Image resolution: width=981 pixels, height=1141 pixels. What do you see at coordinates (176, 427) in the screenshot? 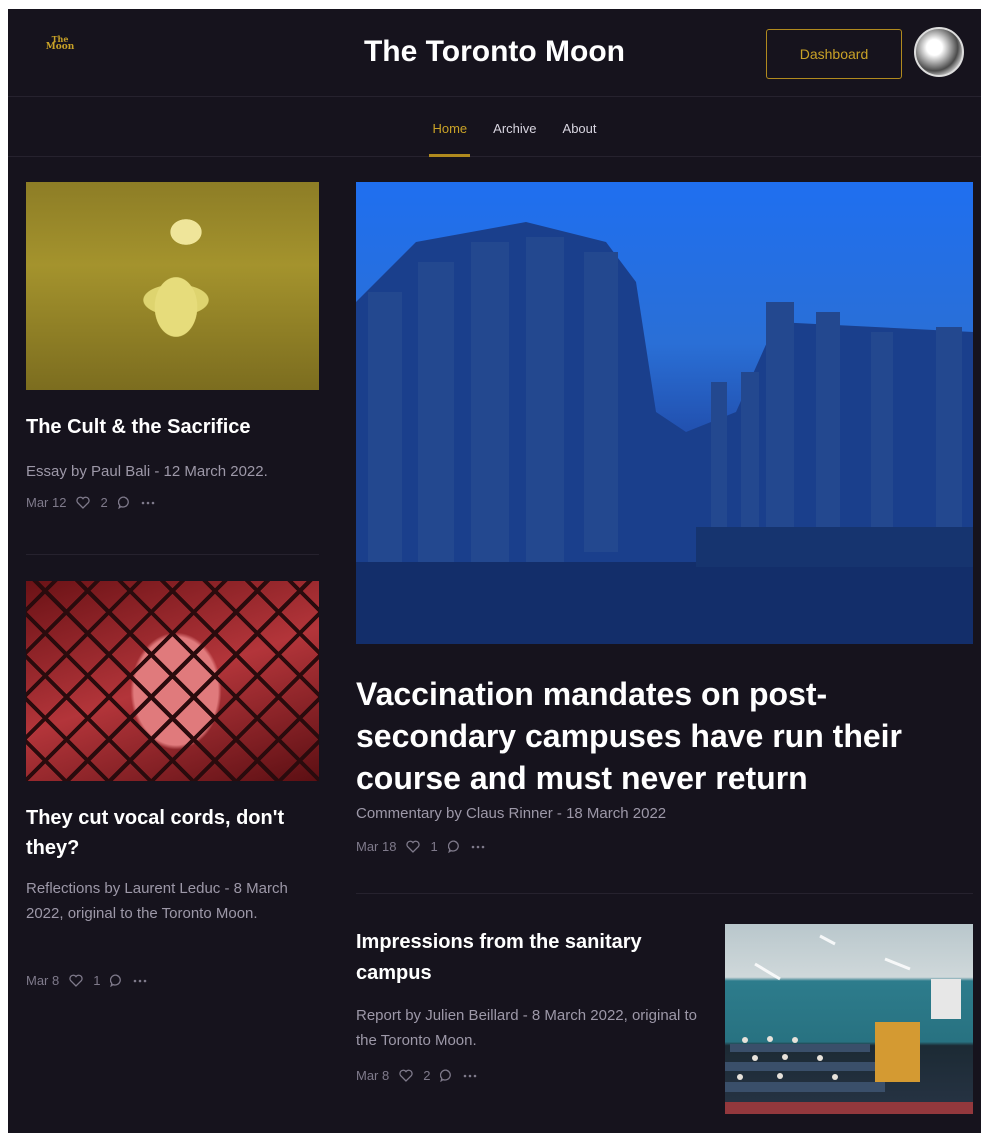
I see `post-title: The Cult & the Sacrifice` at bounding box center [176, 427].